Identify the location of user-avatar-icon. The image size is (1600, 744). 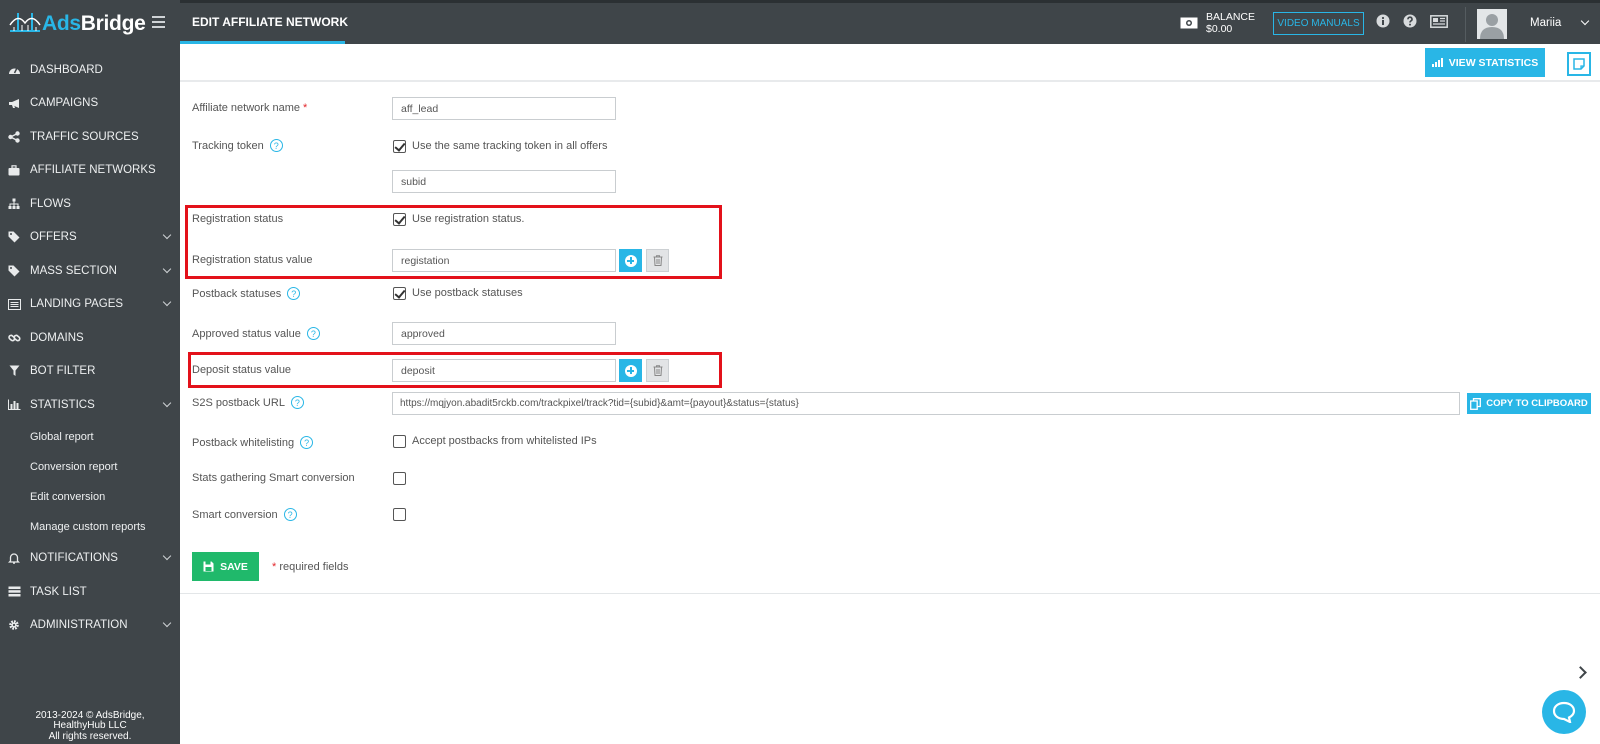
(1492, 26).